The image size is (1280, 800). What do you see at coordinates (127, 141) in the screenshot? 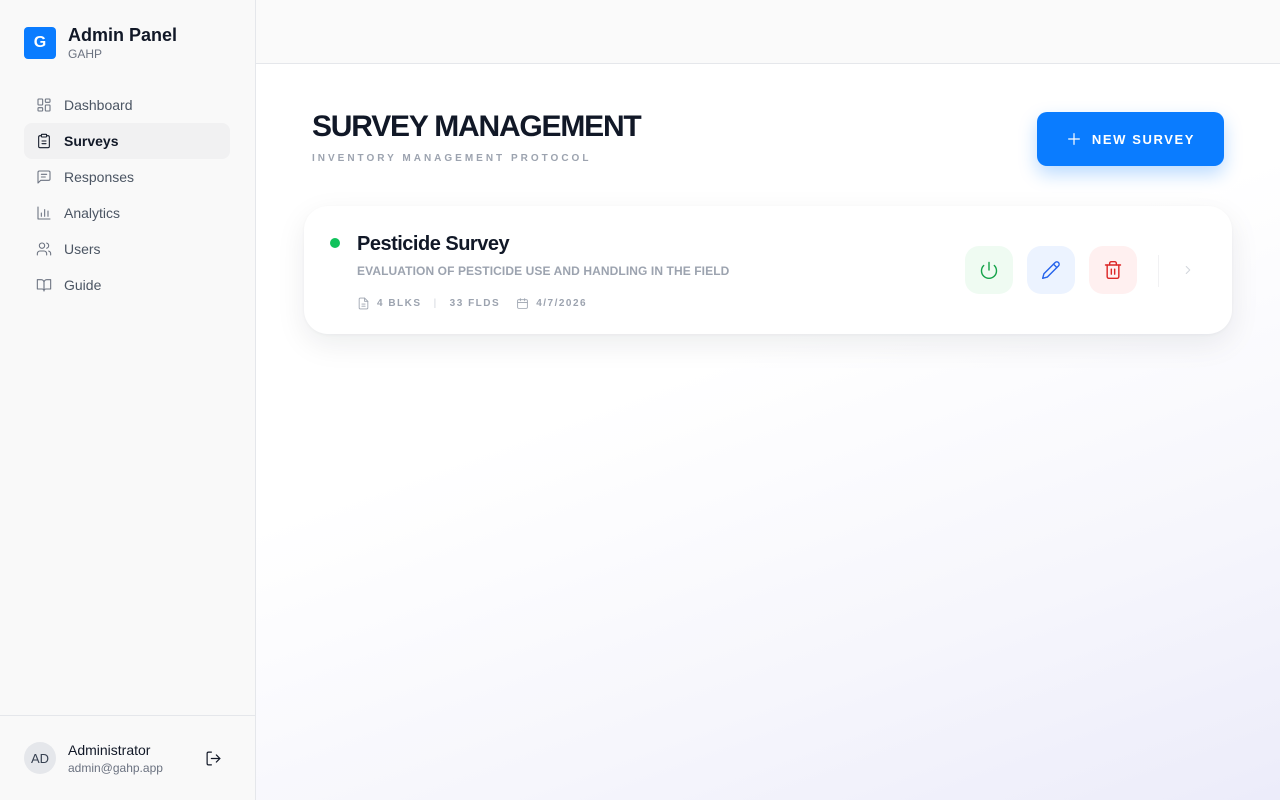
I see `sidebar-item-surveys: Surveys` at bounding box center [127, 141].